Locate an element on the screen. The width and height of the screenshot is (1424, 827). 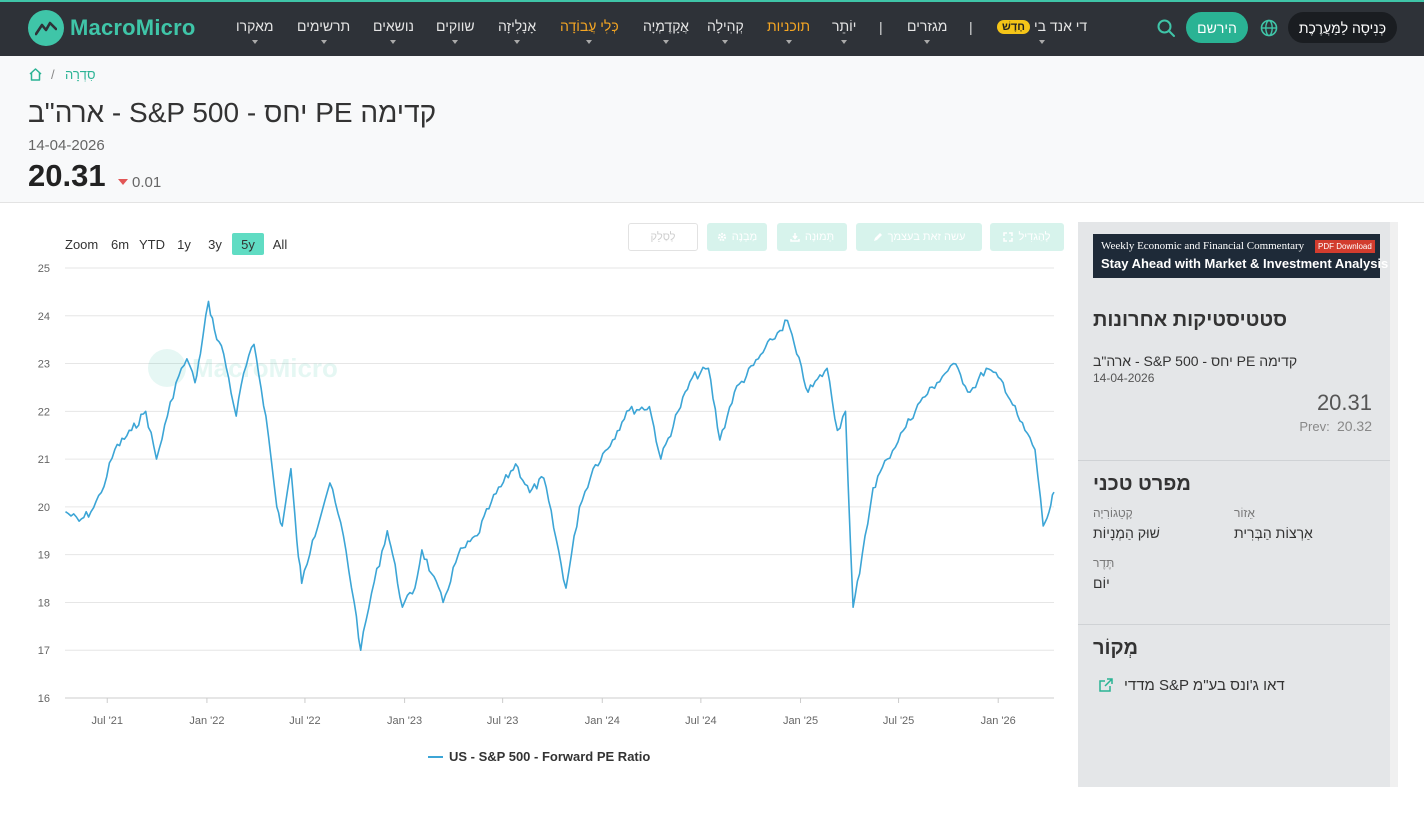
y-tick-label: 23 is located at coordinates (44, 365).